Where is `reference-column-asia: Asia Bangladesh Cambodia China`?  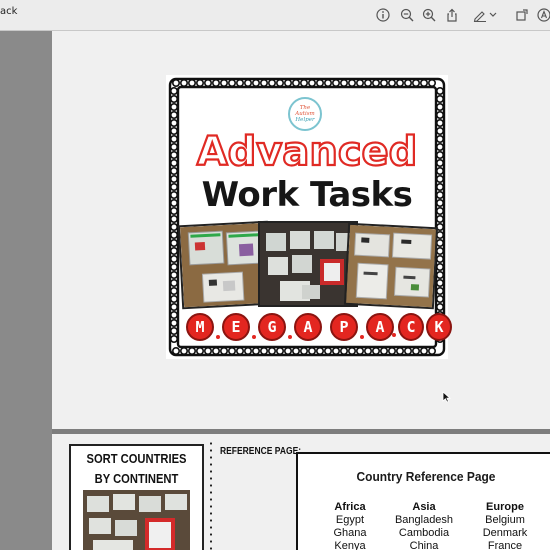 reference-column-asia: Asia Bangladesh Cambodia China is located at coordinates (424, 525).